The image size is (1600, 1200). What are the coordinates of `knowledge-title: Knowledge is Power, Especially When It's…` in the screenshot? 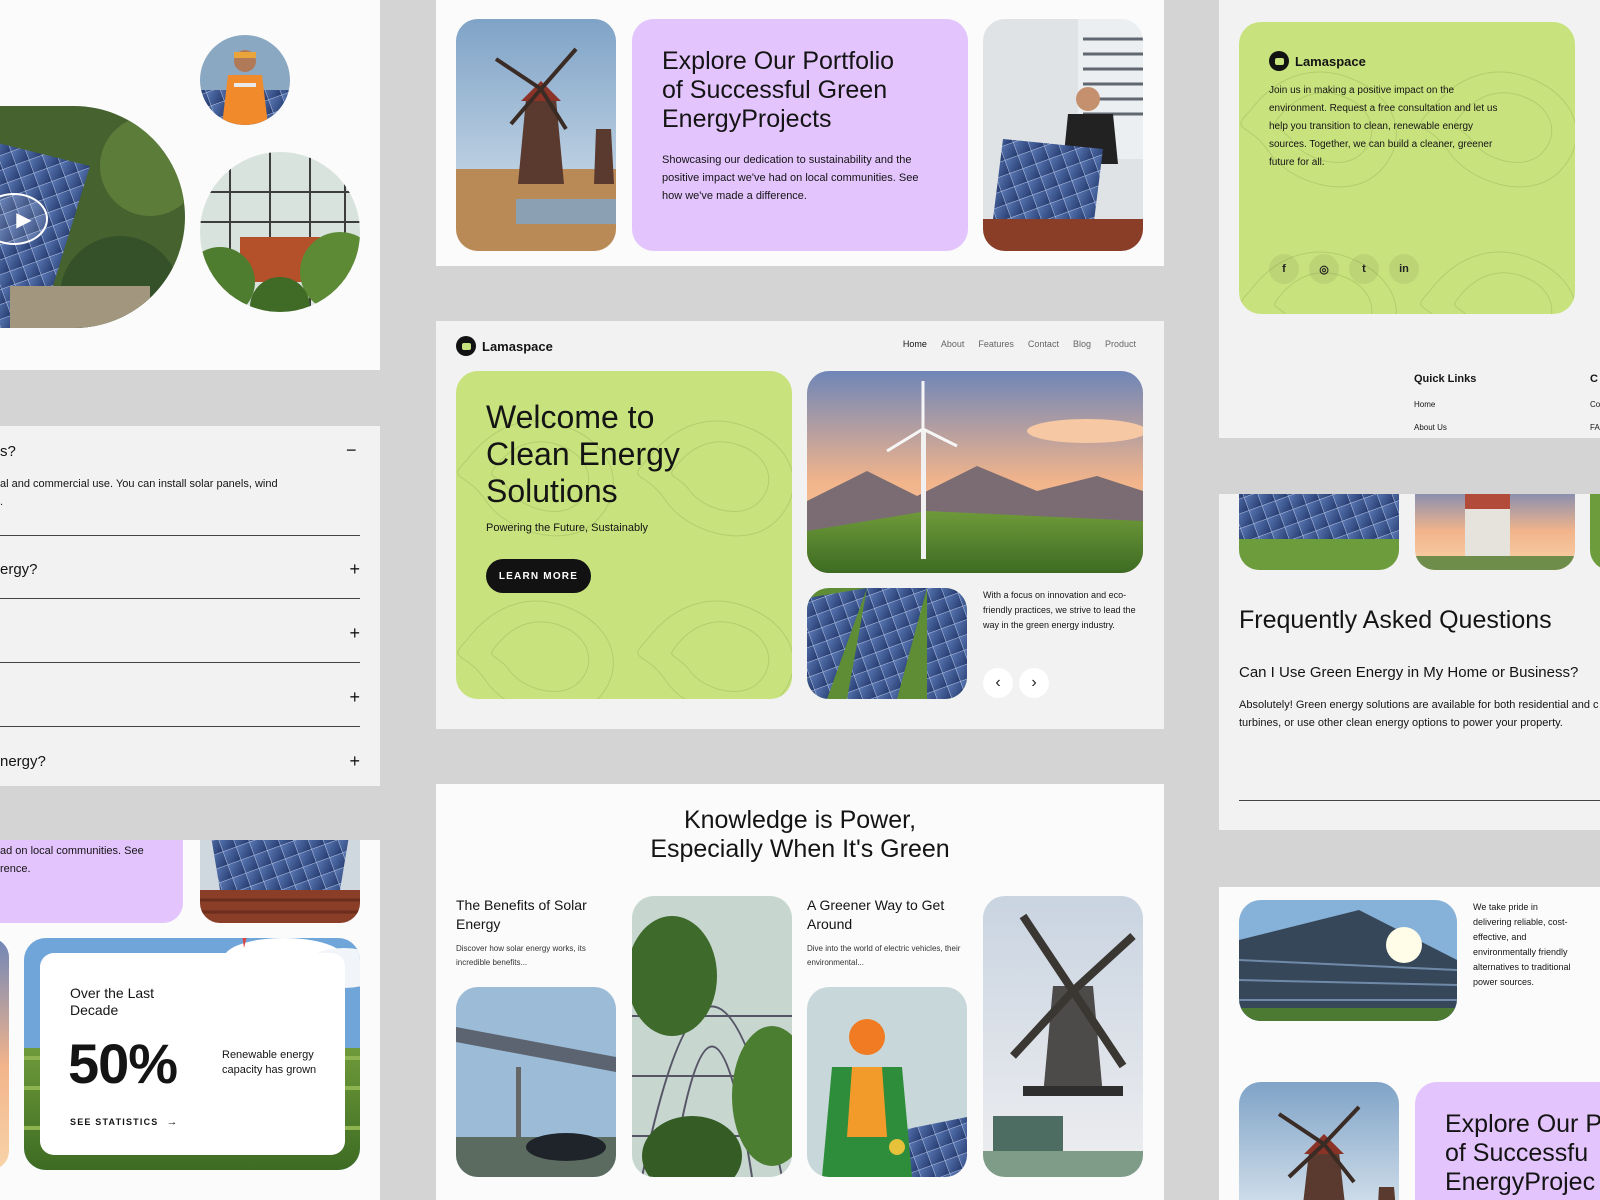 It's located at (800, 835).